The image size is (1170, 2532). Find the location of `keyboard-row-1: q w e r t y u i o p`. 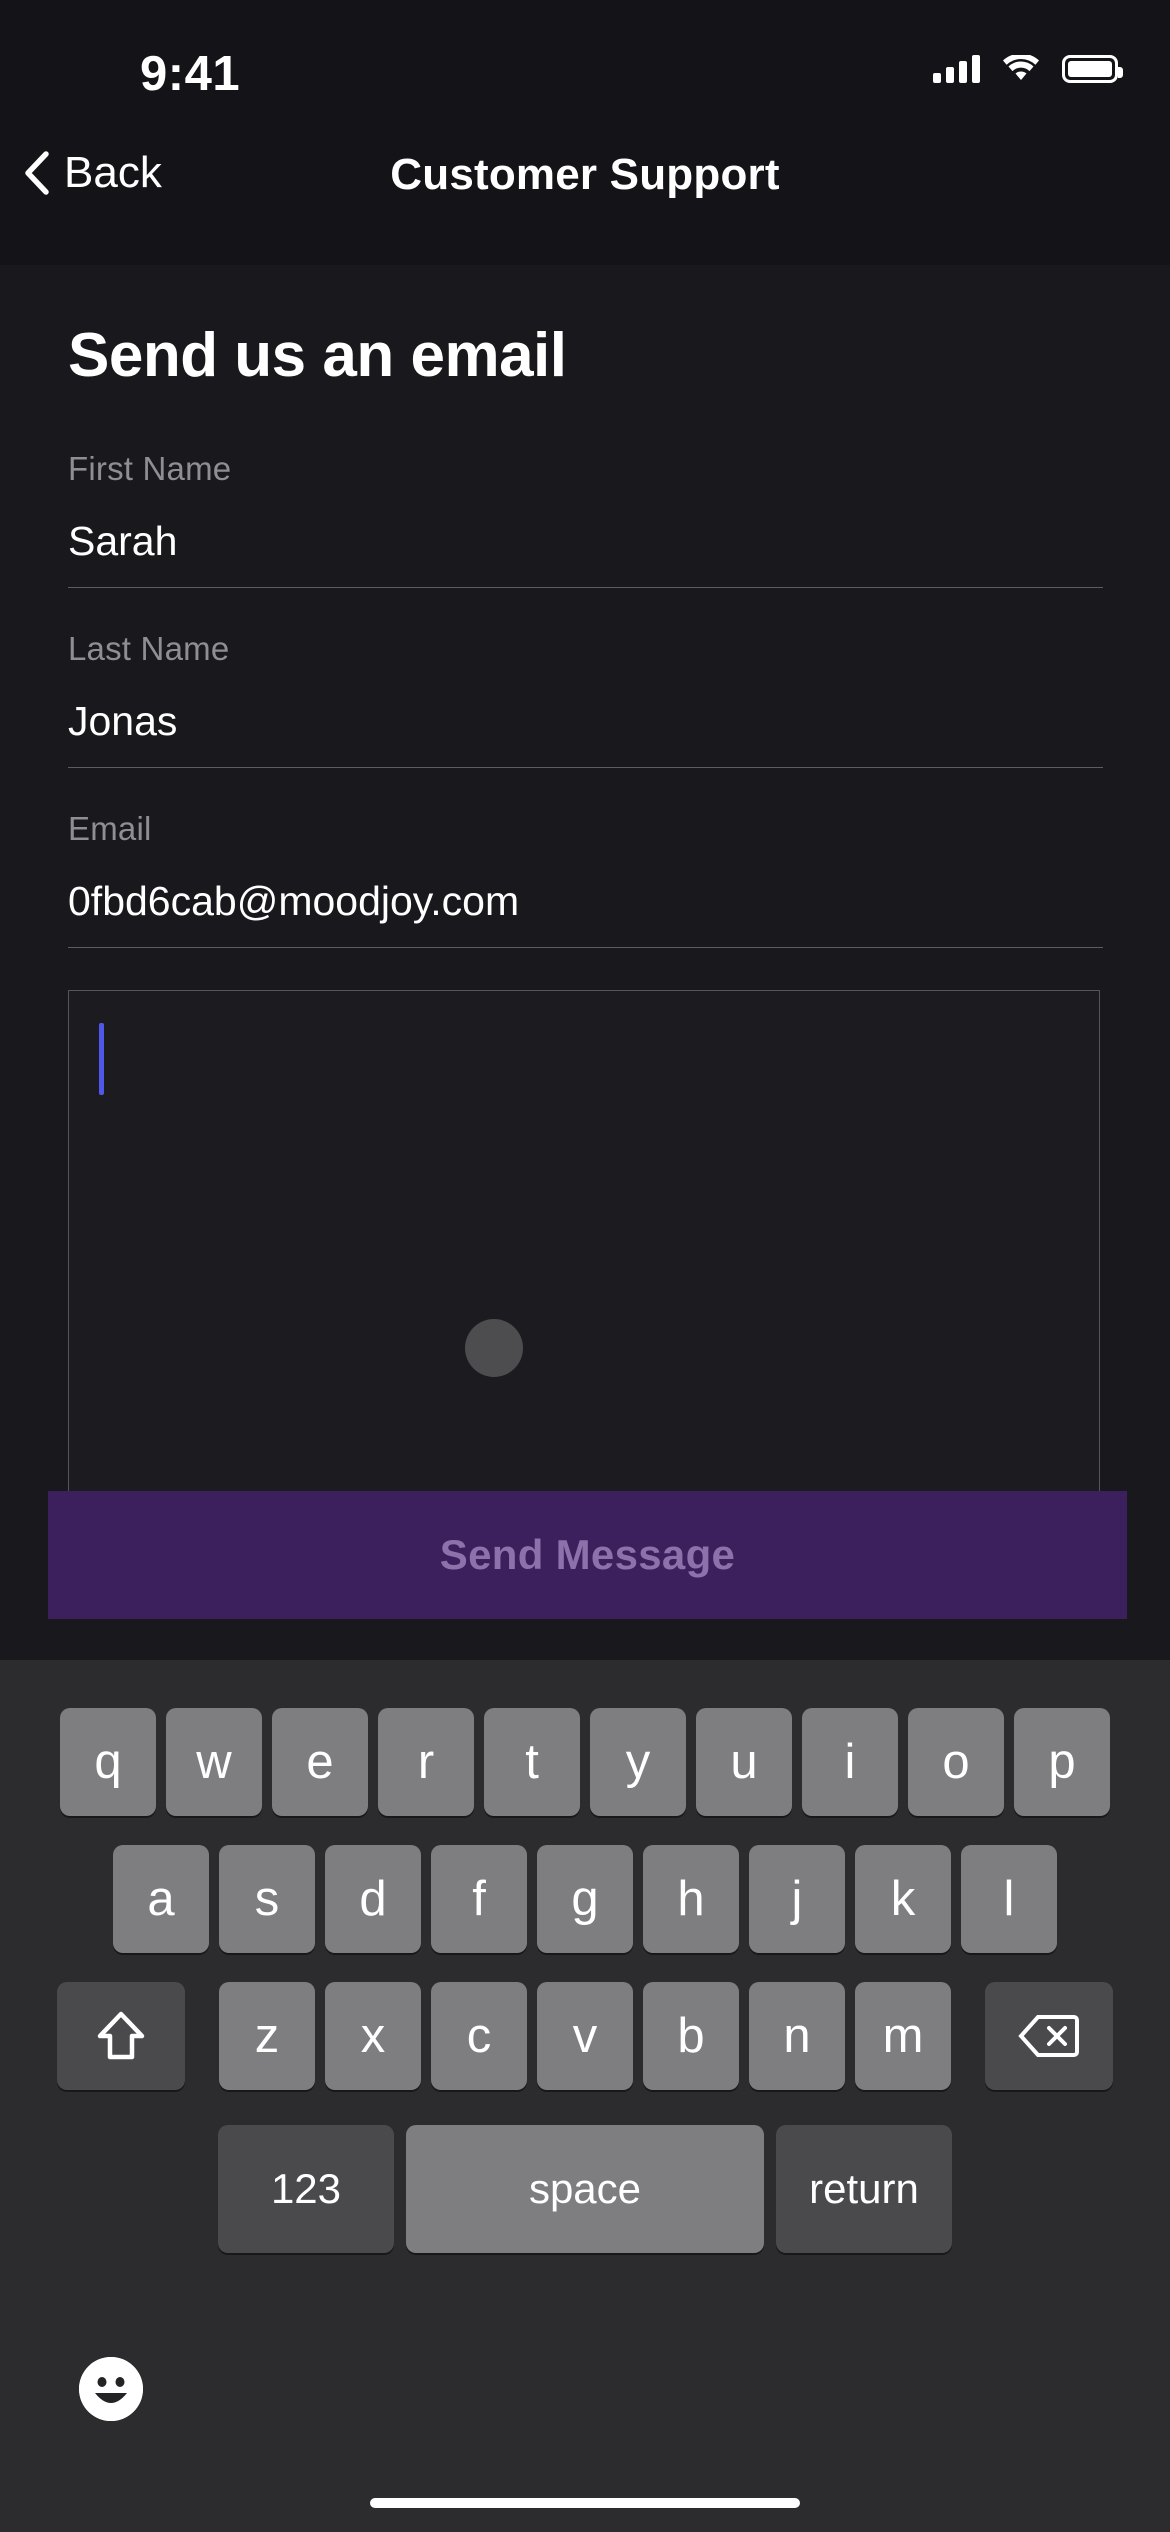

keyboard-row-1: q w e r t y u i o p is located at coordinates (585, 1762).